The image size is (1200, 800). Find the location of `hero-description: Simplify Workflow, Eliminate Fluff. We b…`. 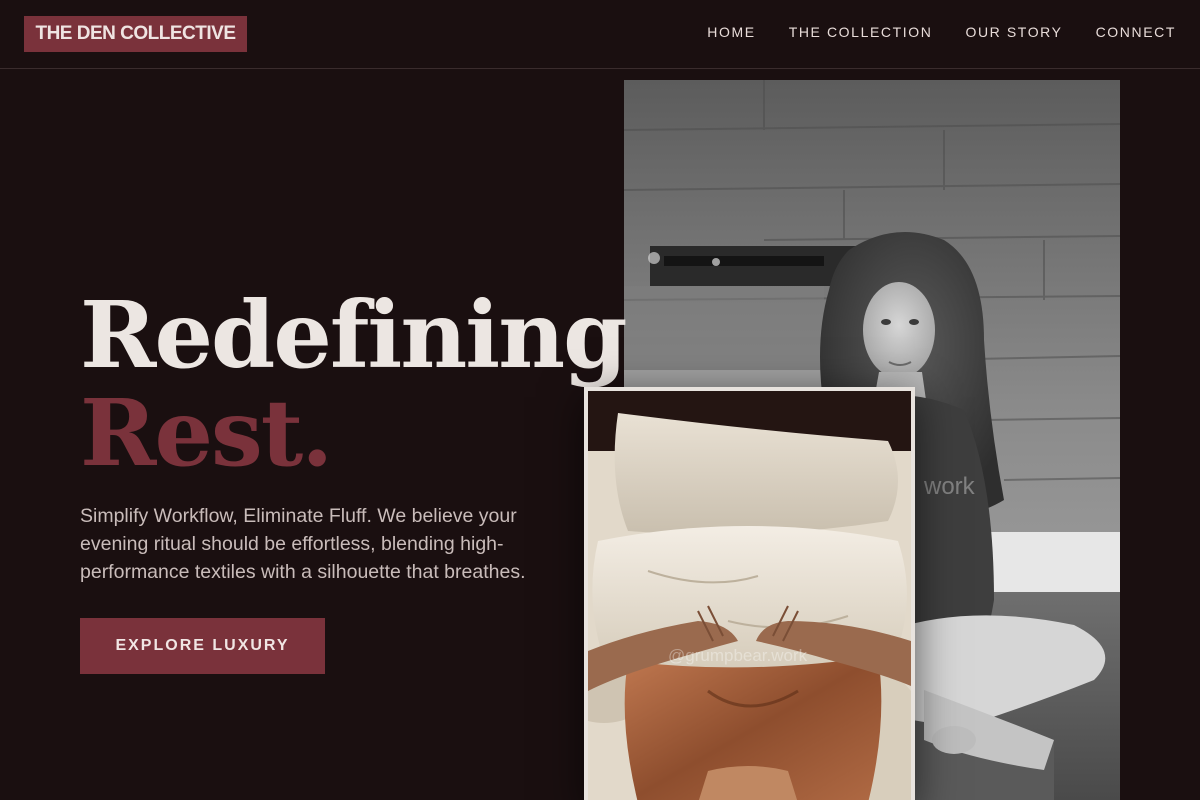

hero-description: Simplify Workflow, Eliminate Fluff. We b… is located at coordinates (303, 544).